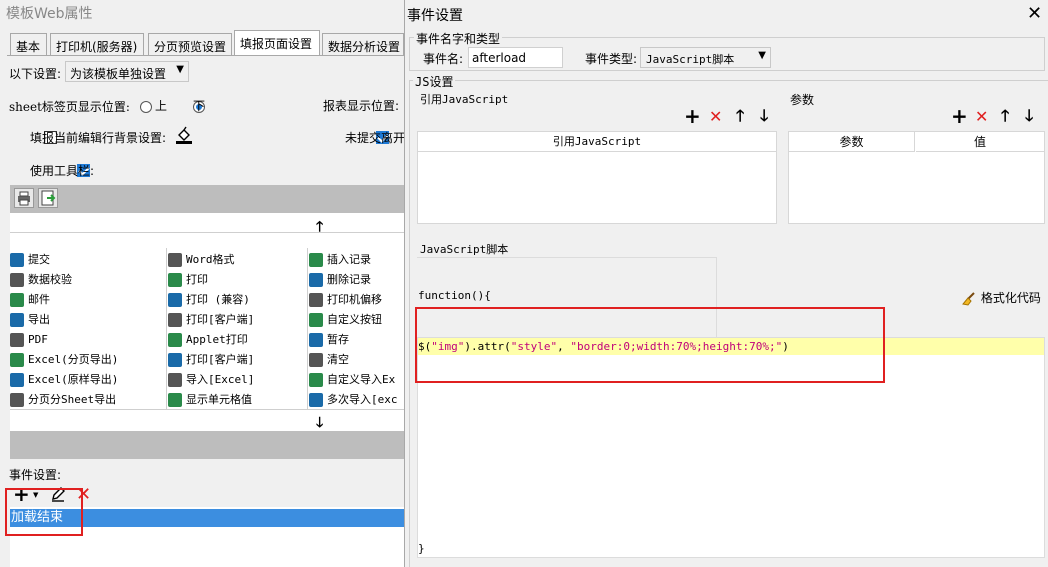 The width and height of the screenshot is (1048, 567). I want to click on event-name-label: 事件名:, so click(443, 59).